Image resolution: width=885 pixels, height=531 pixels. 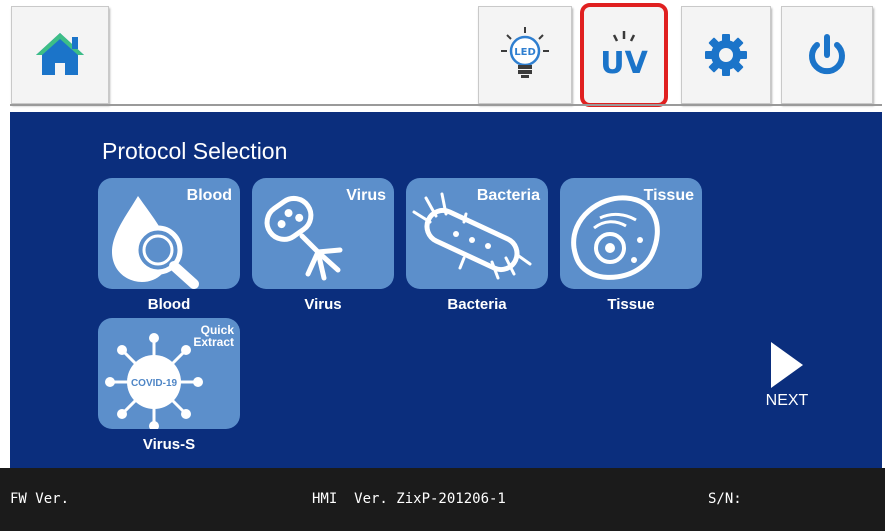 I want to click on tile-label-tissue: Tissue, so click(x=631, y=304).